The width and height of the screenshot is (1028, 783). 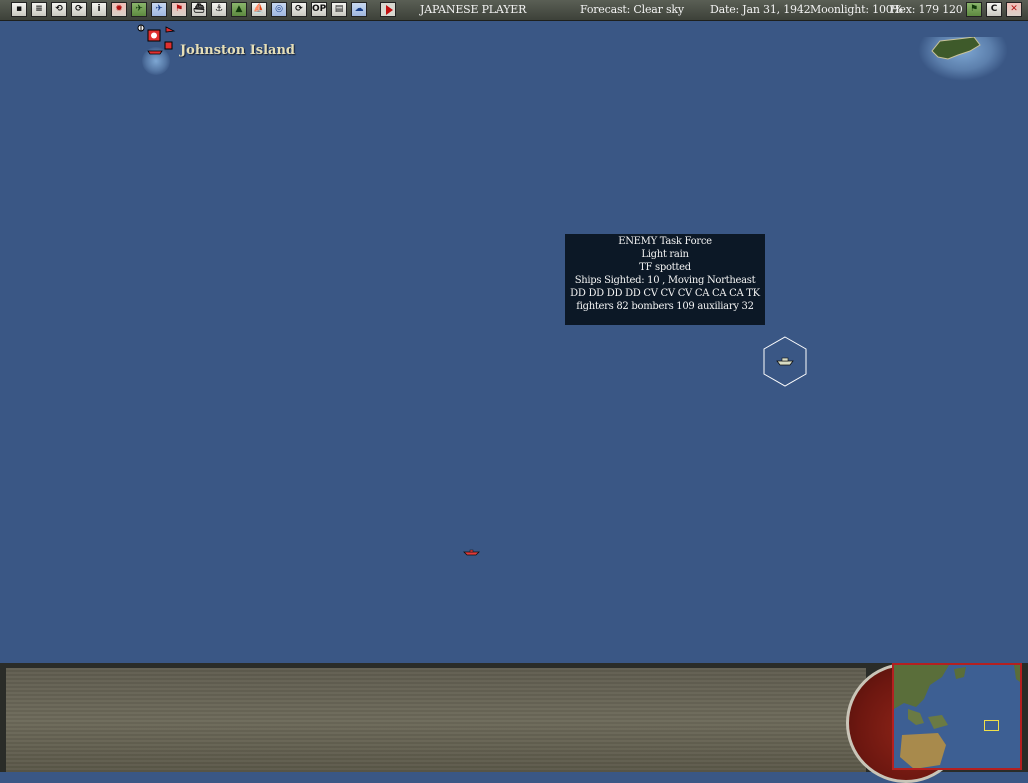 I want to click on c-button-icon: C, so click(x=994, y=9).